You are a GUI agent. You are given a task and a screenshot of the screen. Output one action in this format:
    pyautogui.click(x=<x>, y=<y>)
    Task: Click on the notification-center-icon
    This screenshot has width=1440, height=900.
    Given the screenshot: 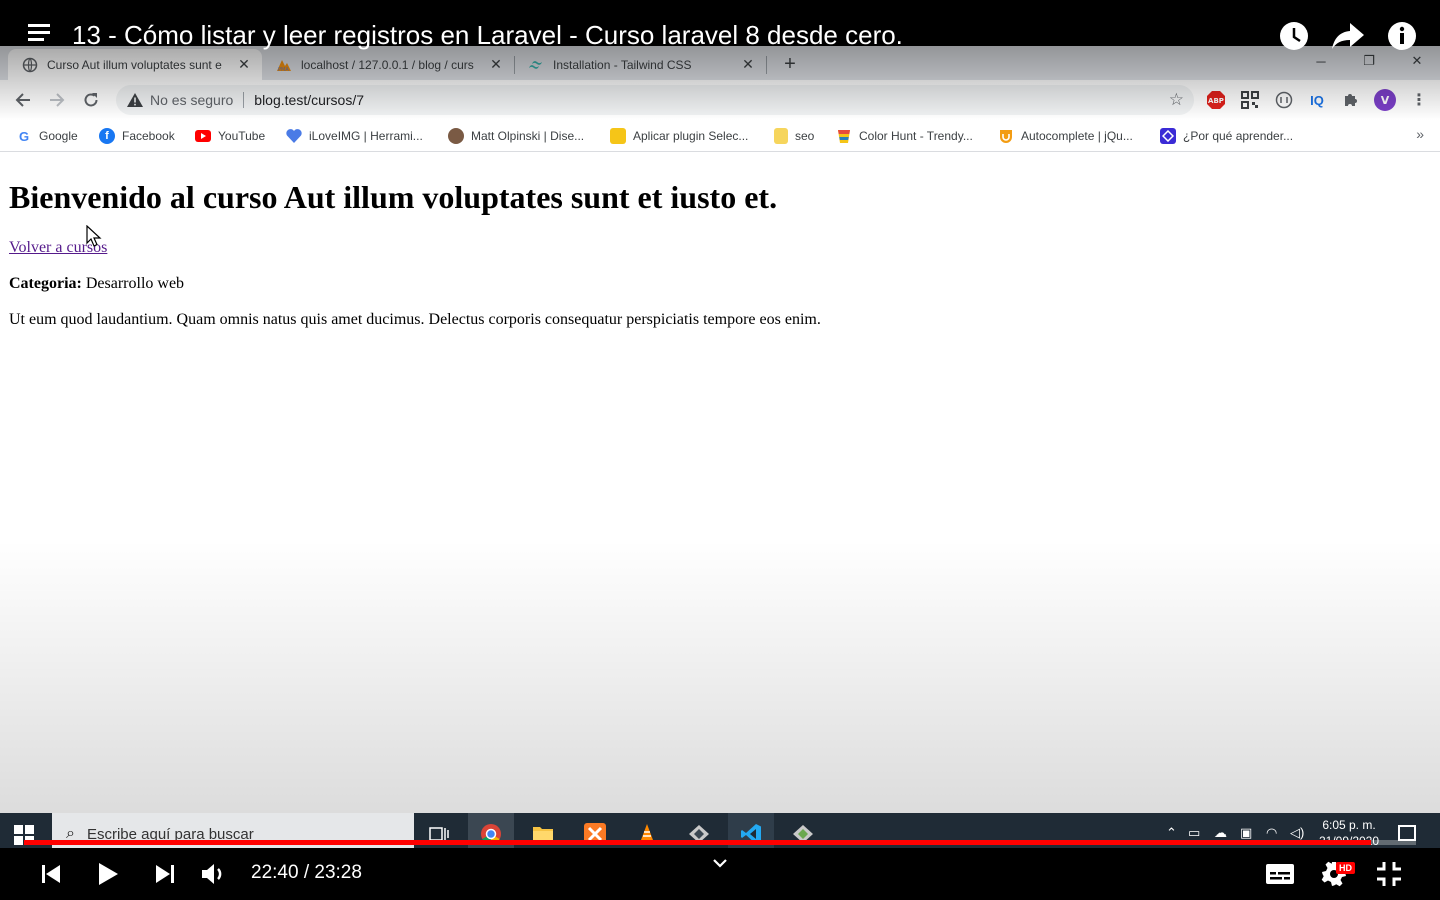 What is the action you would take?
    pyautogui.click(x=1407, y=833)
    